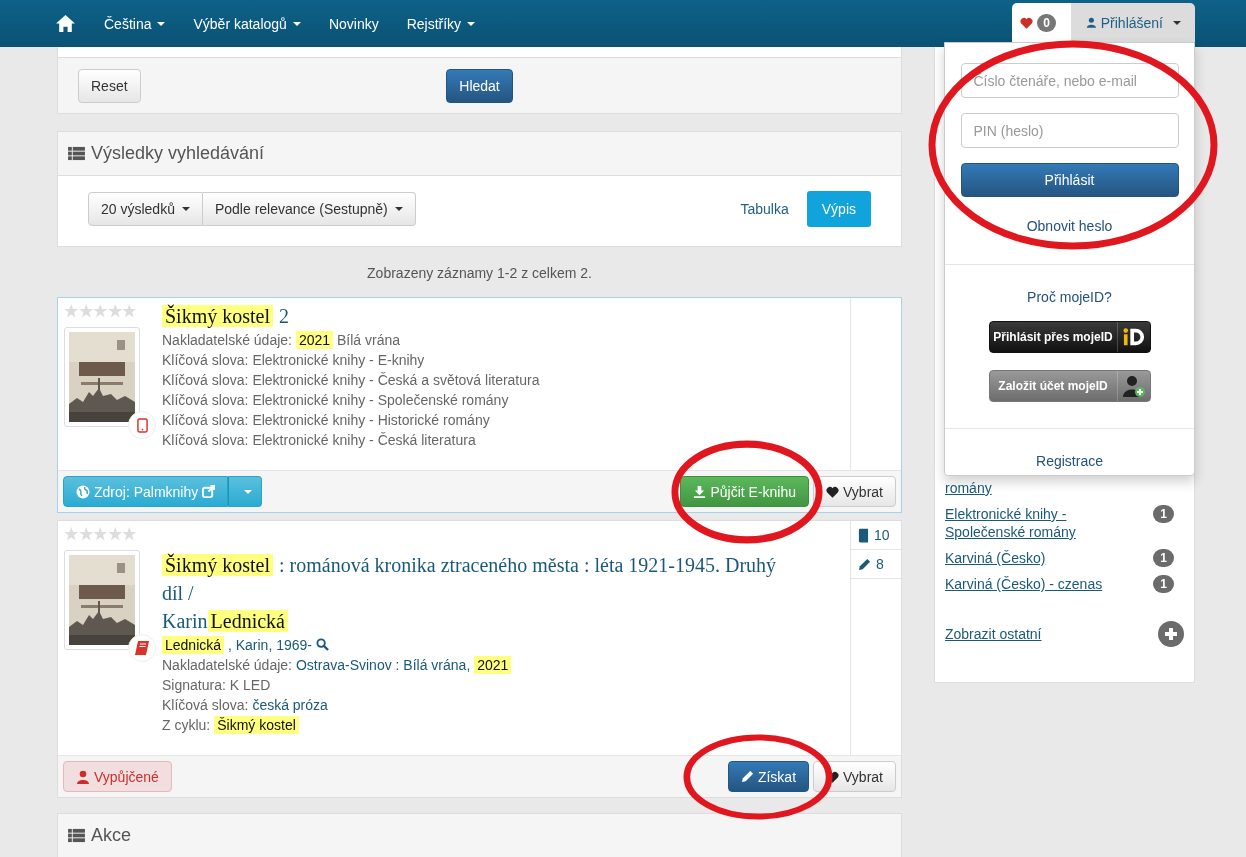 The image size is (1246, 857). What do you see at coordinates (995, 558) in the screenshot?
I see `facet-link: Karviná (Česko)` at bounding box center [995, 558].